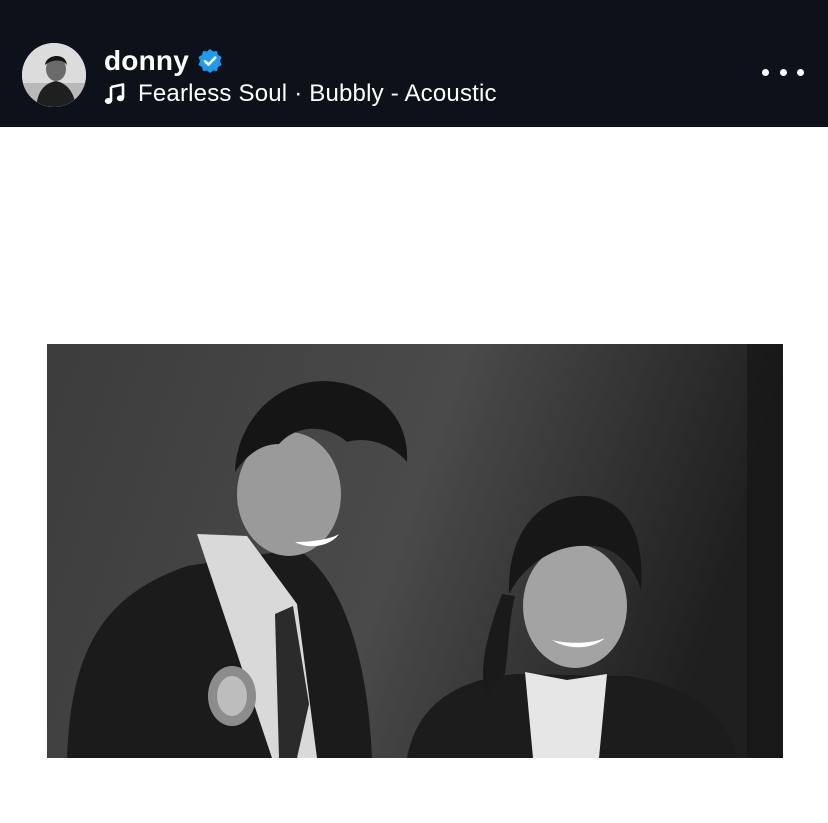 The width and height of the screenshot is (828, 823). What do you see at coordinates (317, 93) in the screenshot?
I see `music-title: Fearless Soul · Bubbly - Acoustic` at bounding box center [317, 93].